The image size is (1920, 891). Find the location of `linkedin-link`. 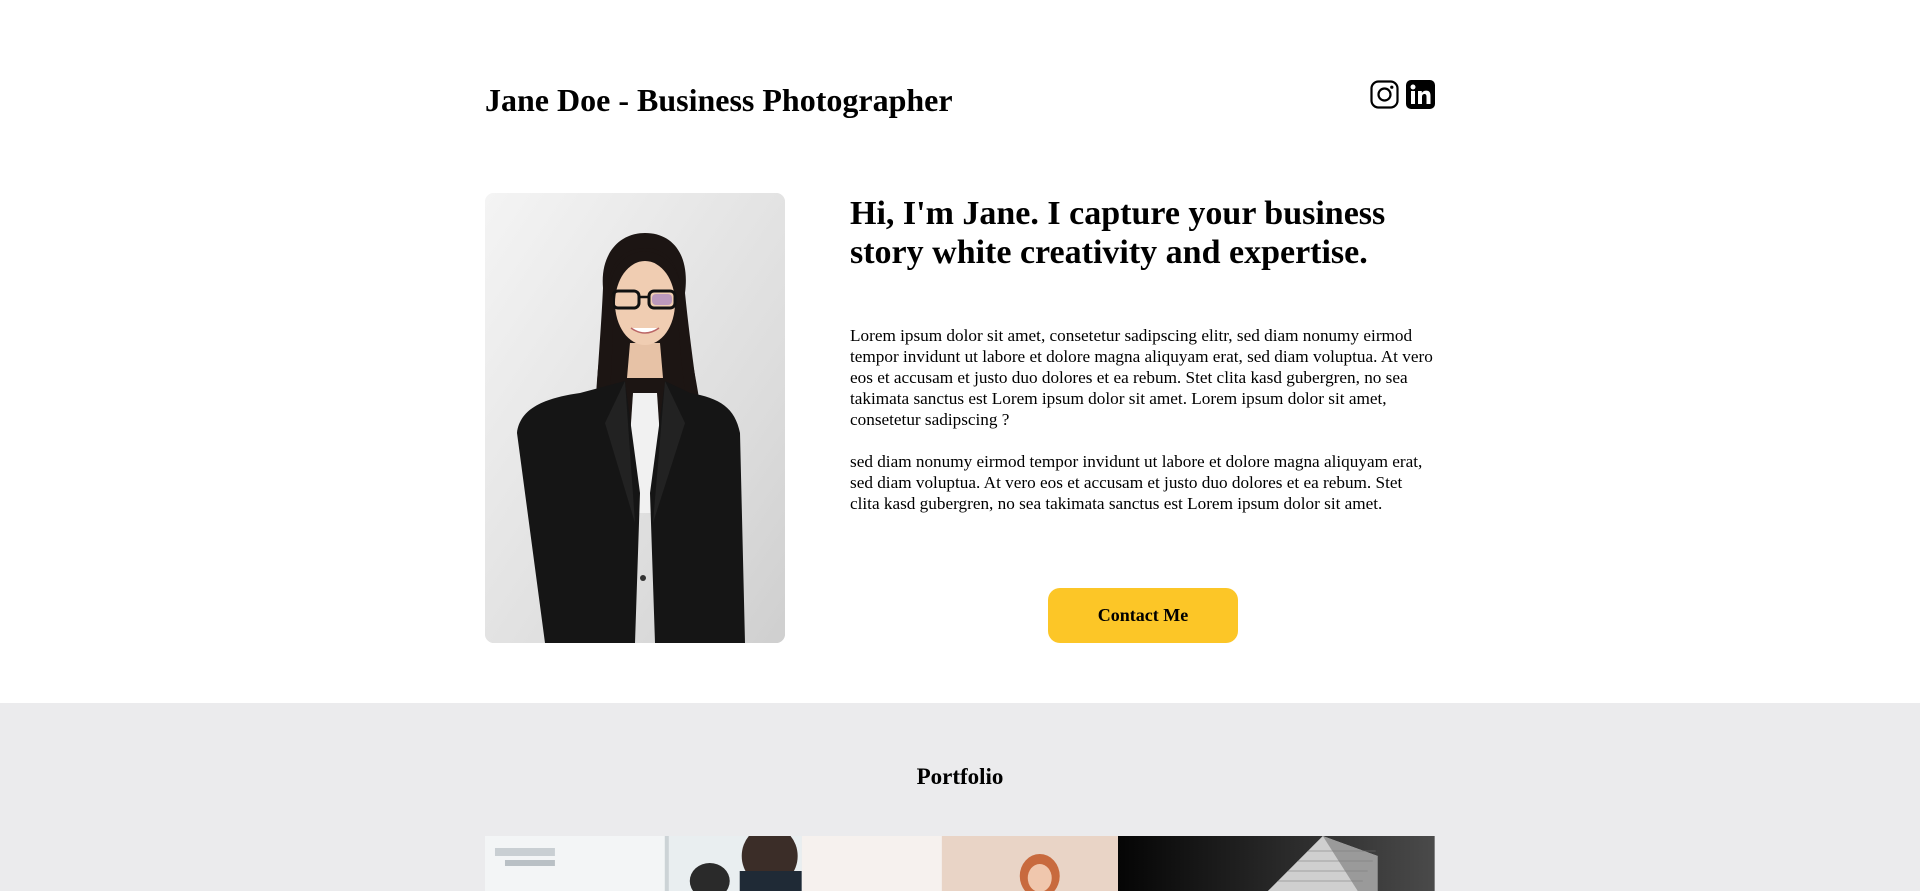

linkedin-link is located at coordinates (1420, 94).